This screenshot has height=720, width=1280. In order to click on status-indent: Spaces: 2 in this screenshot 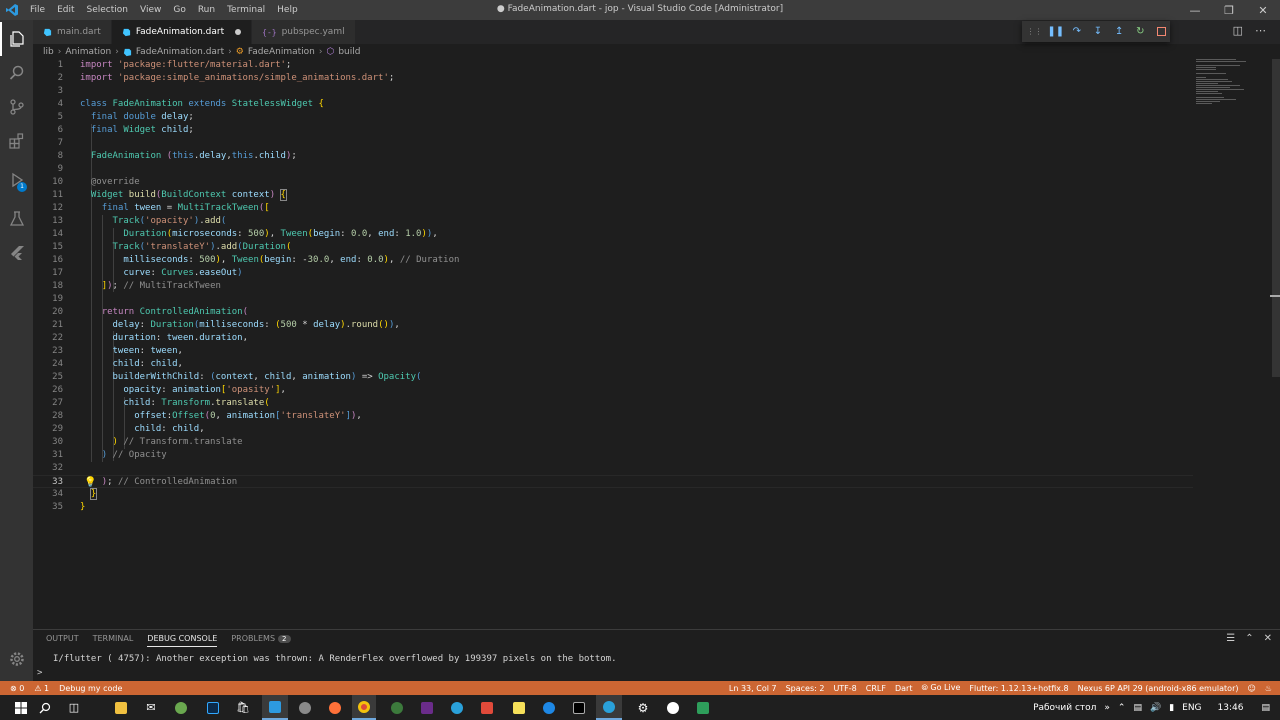, I will do `click(805, 688)`.